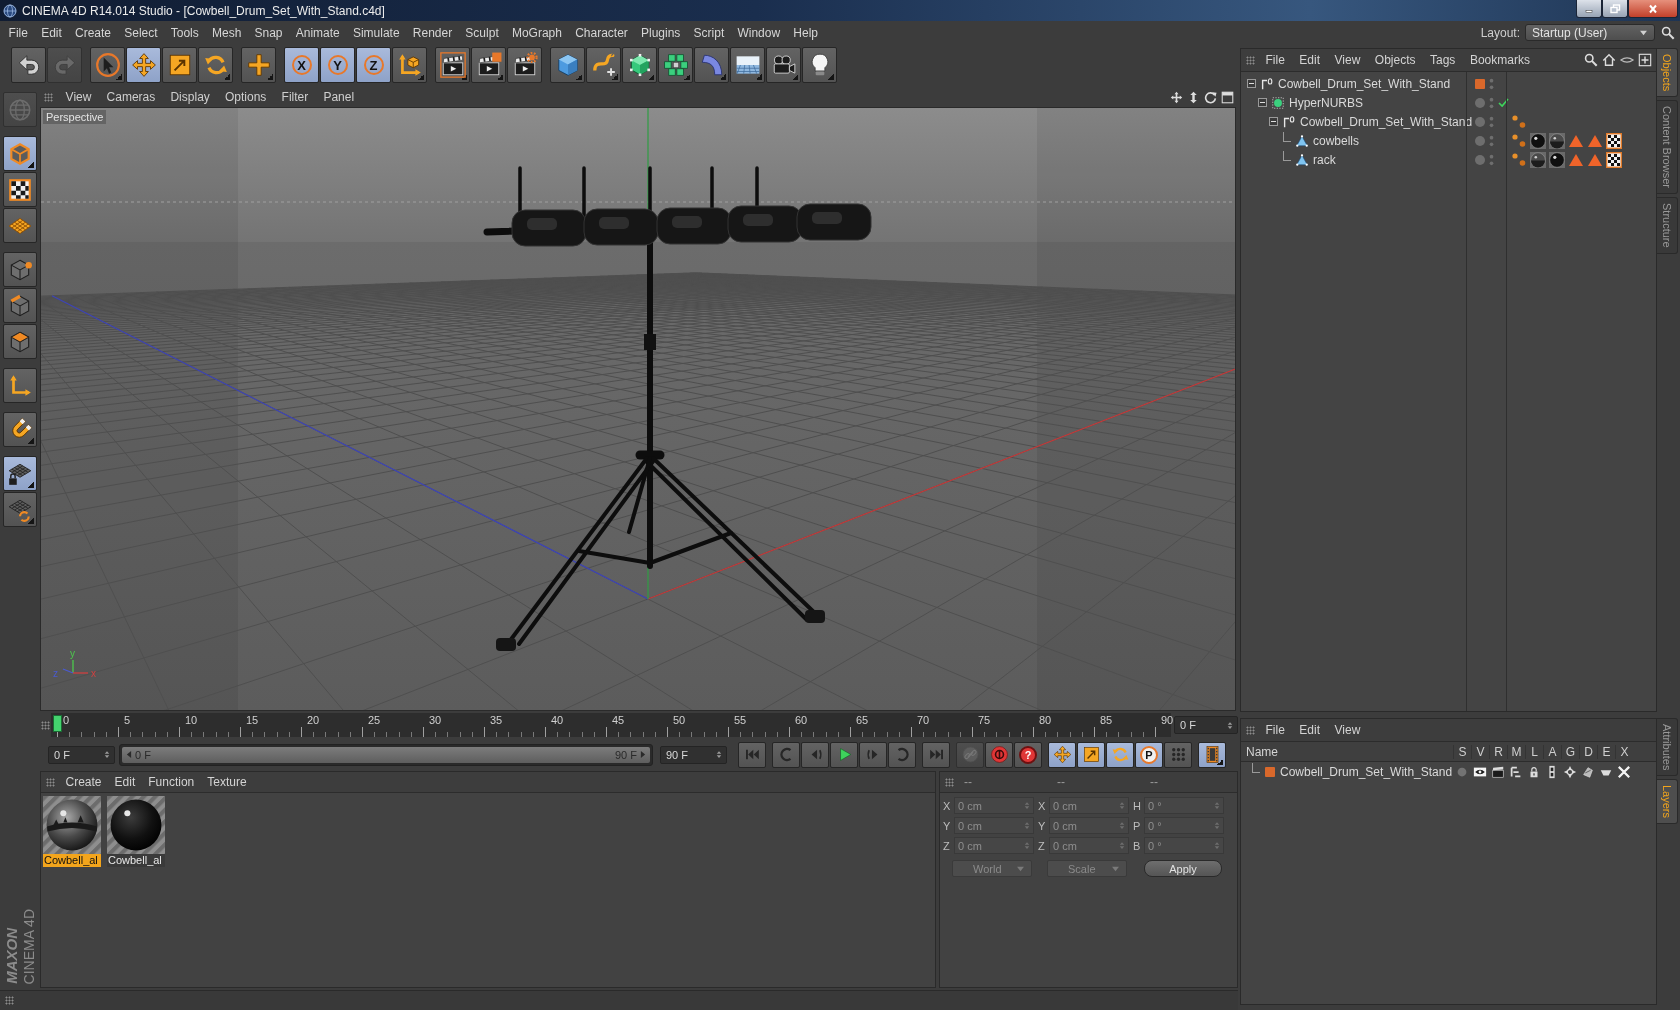 The image size is (1680, 1010). Describe the element at coordinates (1462, 751) in the screenshot. I see `column-header: S` at that location.